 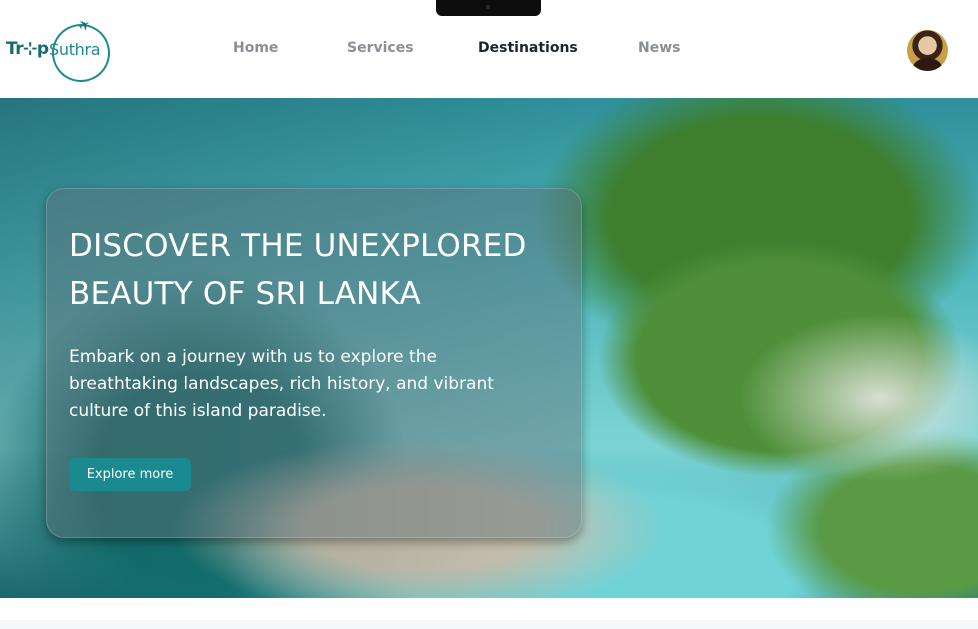 What do you see at coordinates (927, 50) in the screenshot?
I see `user-avatar` at bounding box center [927, 50].